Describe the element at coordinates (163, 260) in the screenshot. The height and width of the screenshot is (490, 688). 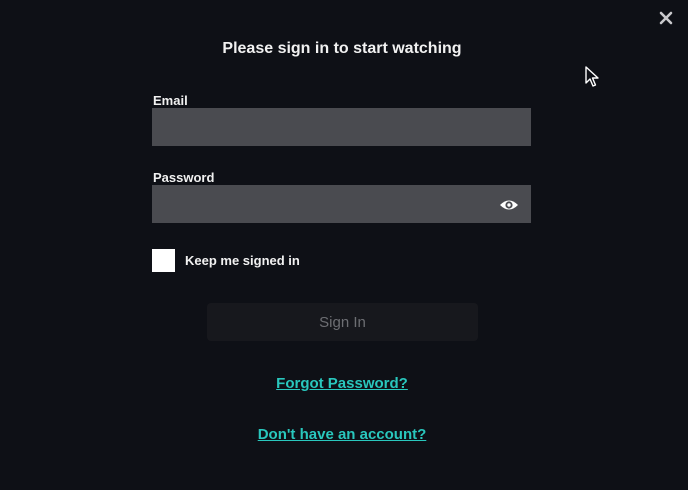
I see `keep-signed-in-checkbox` at that location.